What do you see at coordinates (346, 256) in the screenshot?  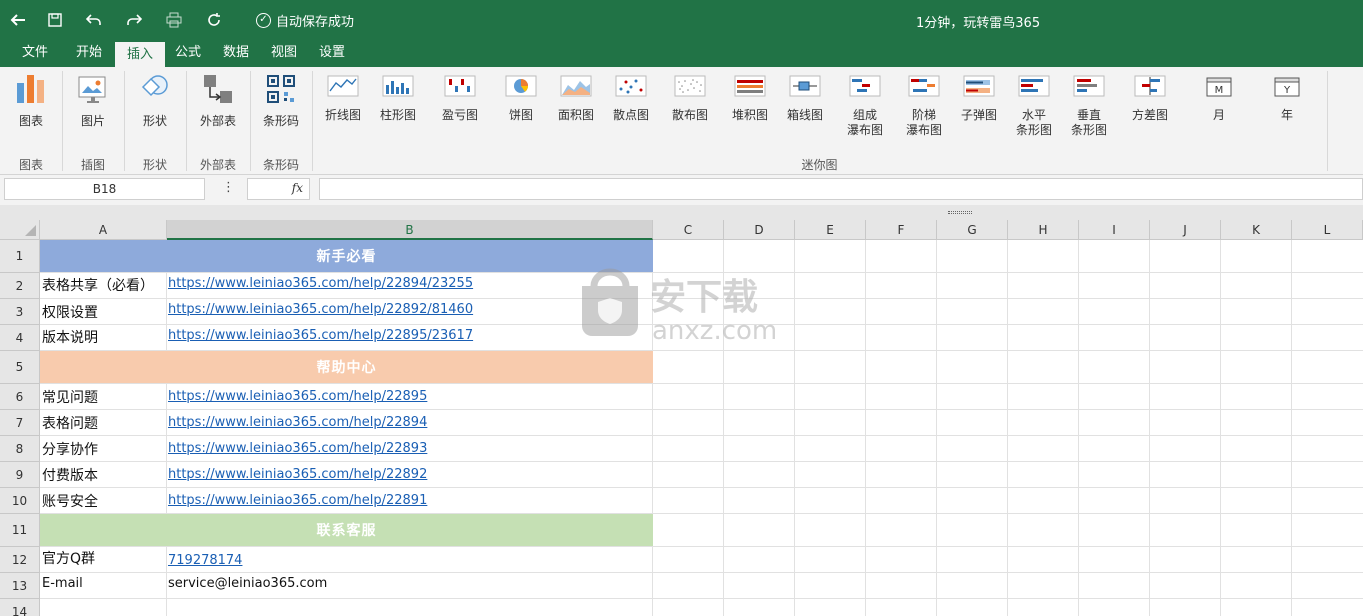 I see `section-header-beginner: 新手必看` at bounding box center [346, 256].